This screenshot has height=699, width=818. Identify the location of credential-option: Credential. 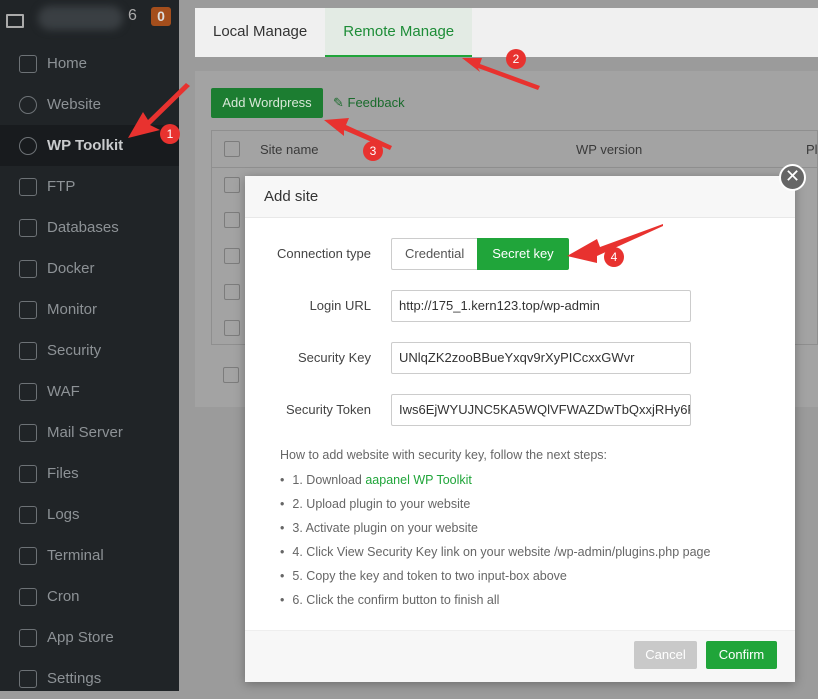
(434, 254).